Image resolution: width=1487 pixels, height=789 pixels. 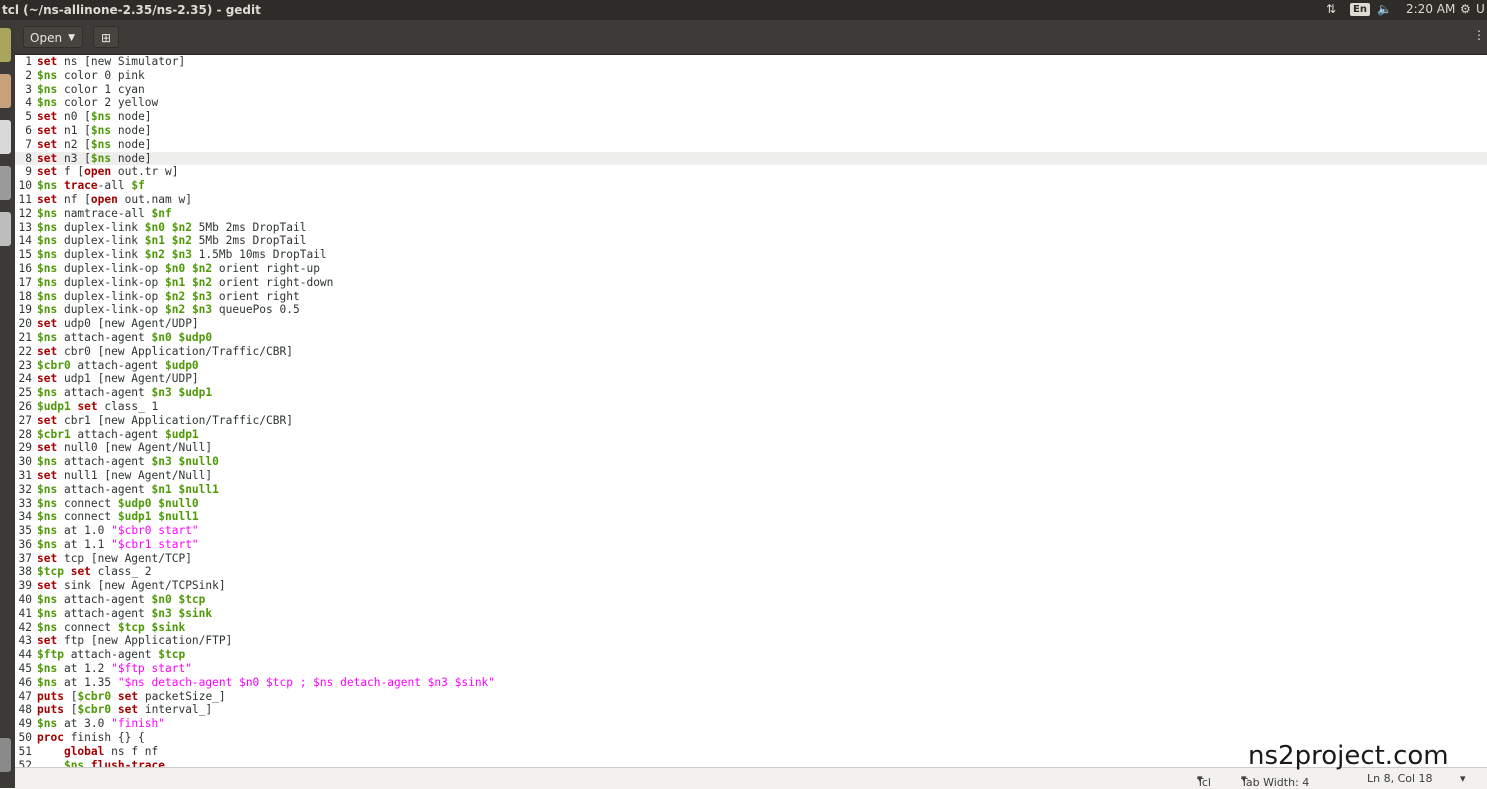 I want to click on line-number: 41, so click(x=25, y=613).